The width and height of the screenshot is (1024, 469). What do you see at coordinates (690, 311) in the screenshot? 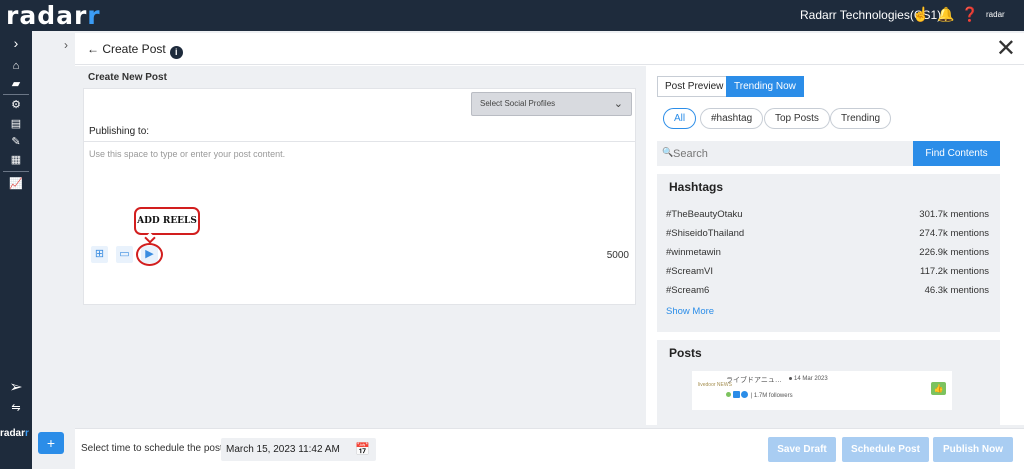
I see `show-more-link: Show More` at bounding box center [690, 311].